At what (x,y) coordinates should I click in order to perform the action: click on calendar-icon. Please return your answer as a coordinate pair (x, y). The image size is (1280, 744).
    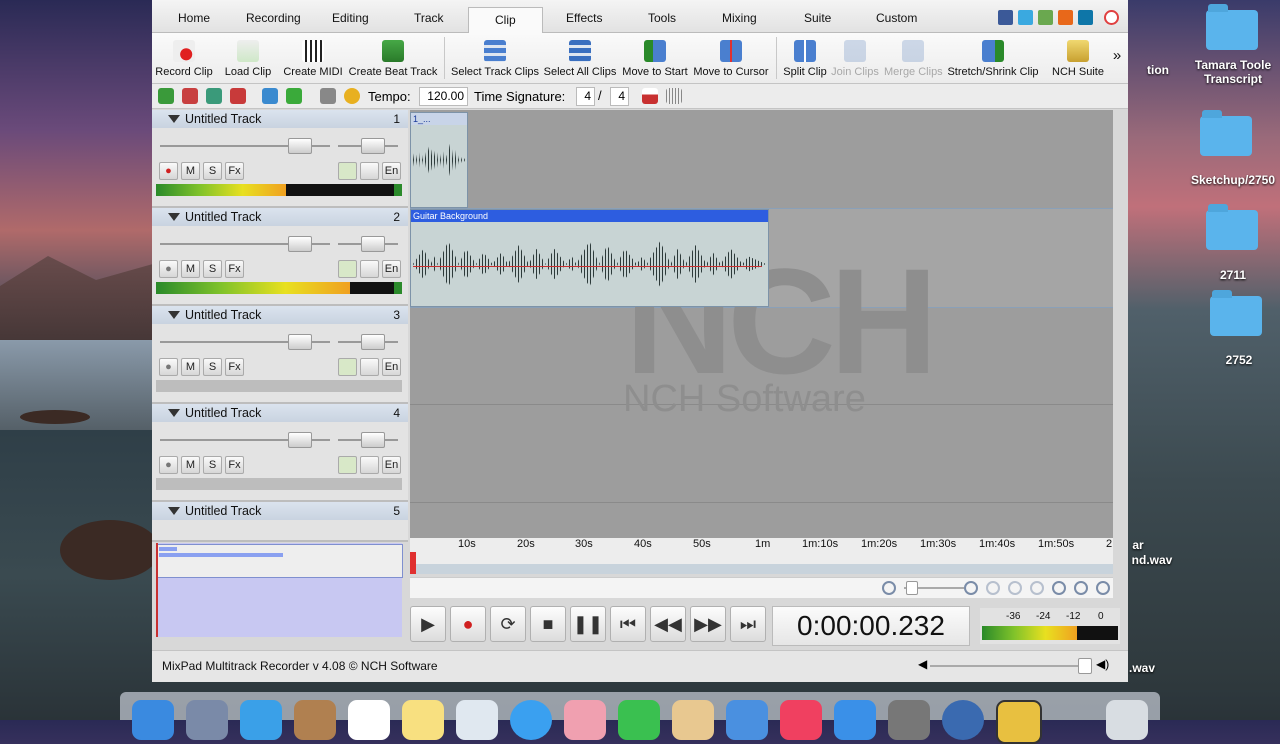
    Looking at the image, I should click on (369, 720).